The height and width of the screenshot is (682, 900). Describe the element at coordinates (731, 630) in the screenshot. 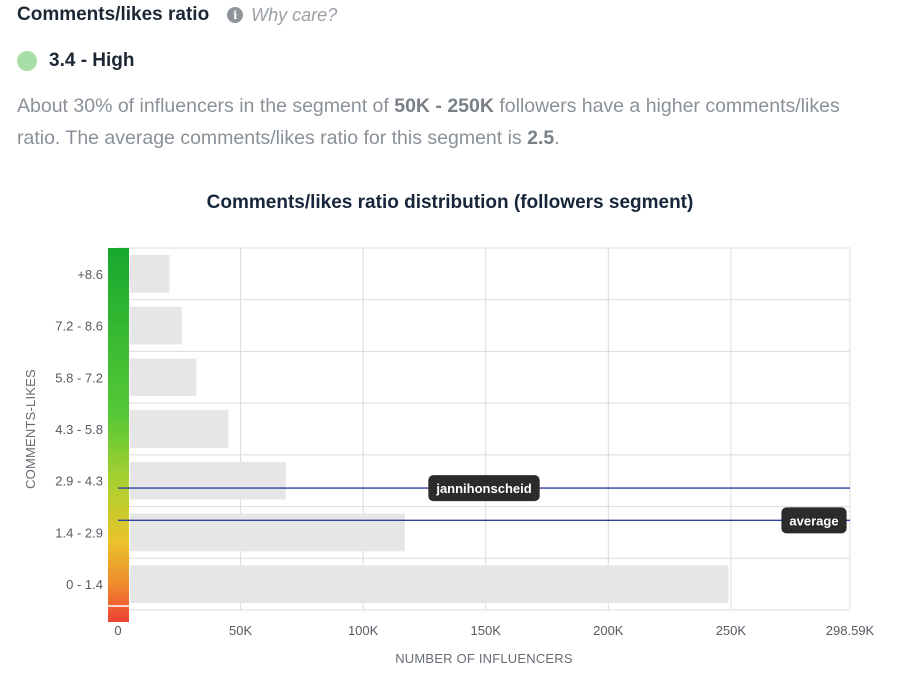

I see `x-tick-label: 250K` at that location.